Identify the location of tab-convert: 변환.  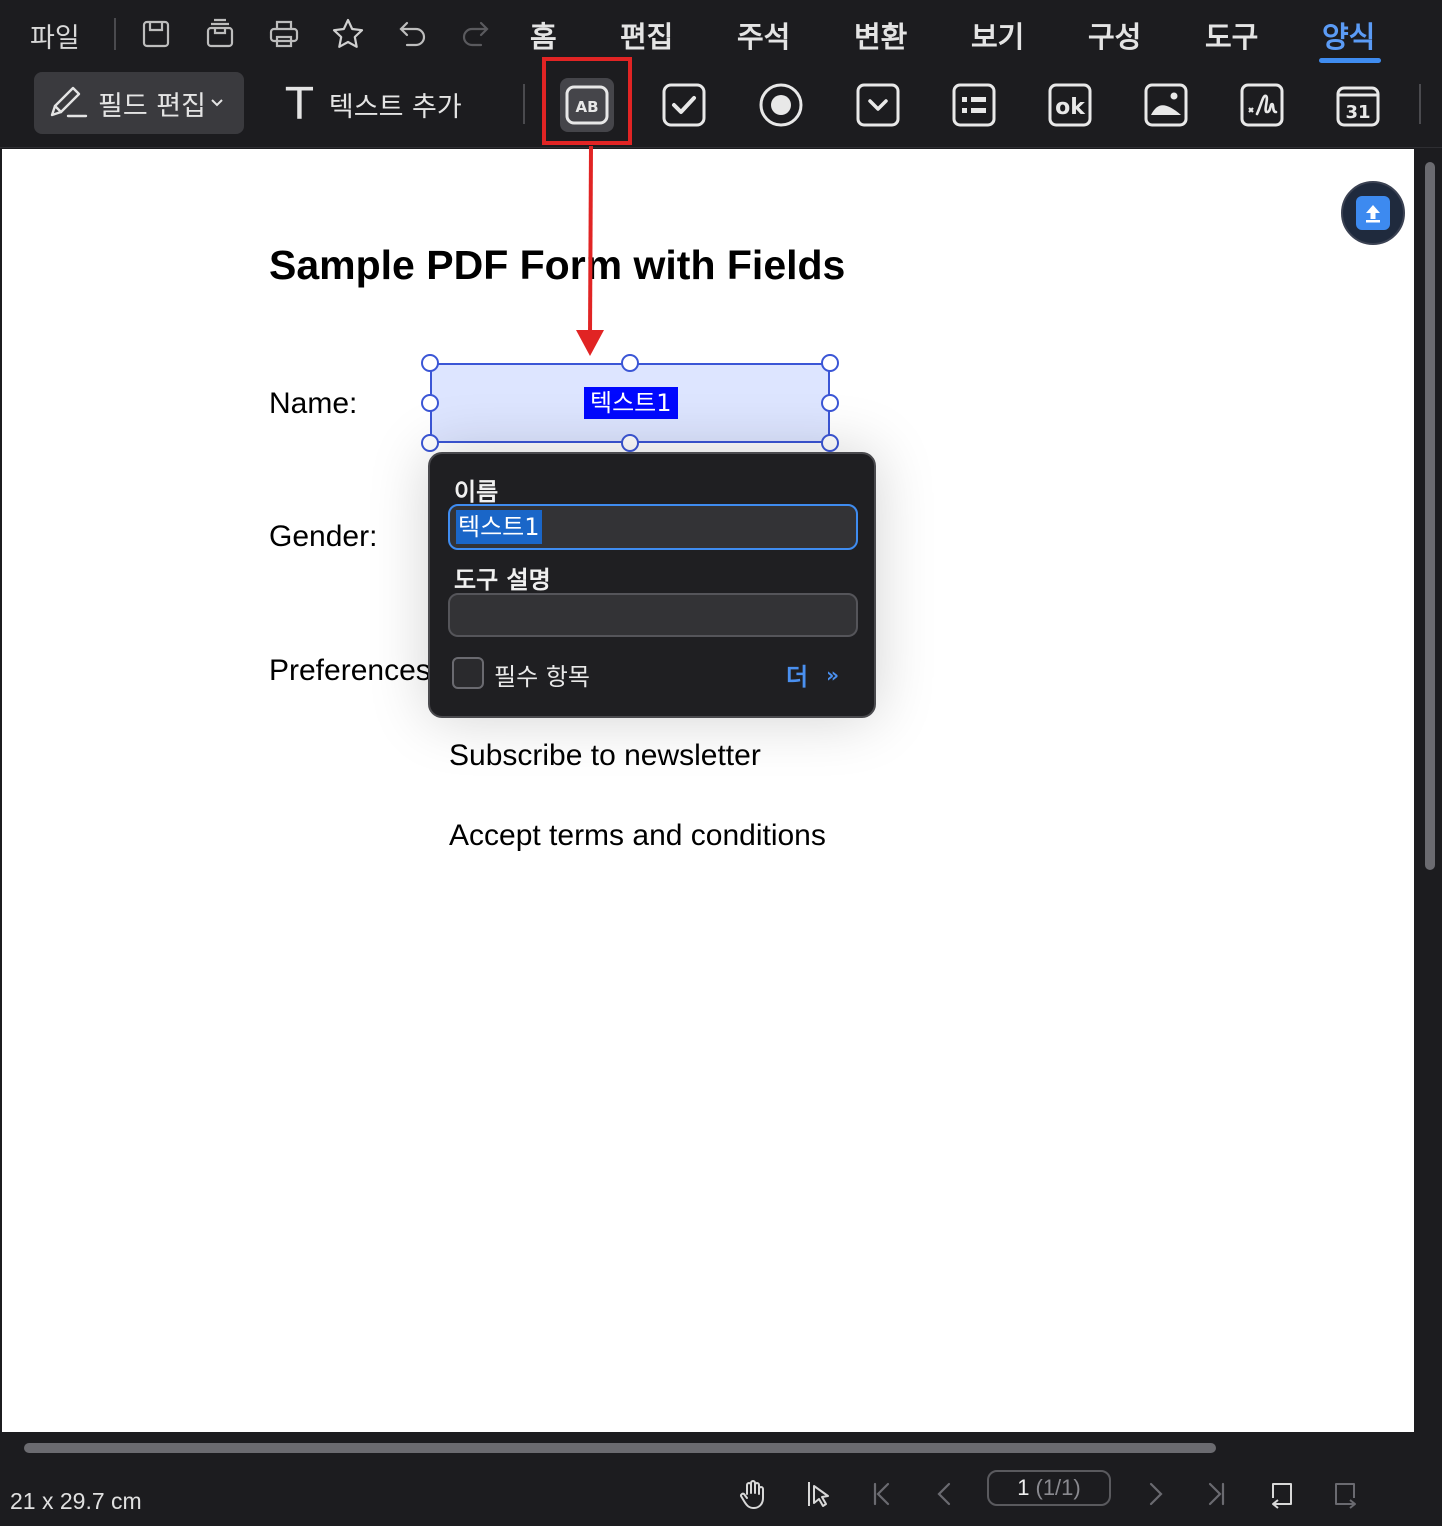
(880, 35).